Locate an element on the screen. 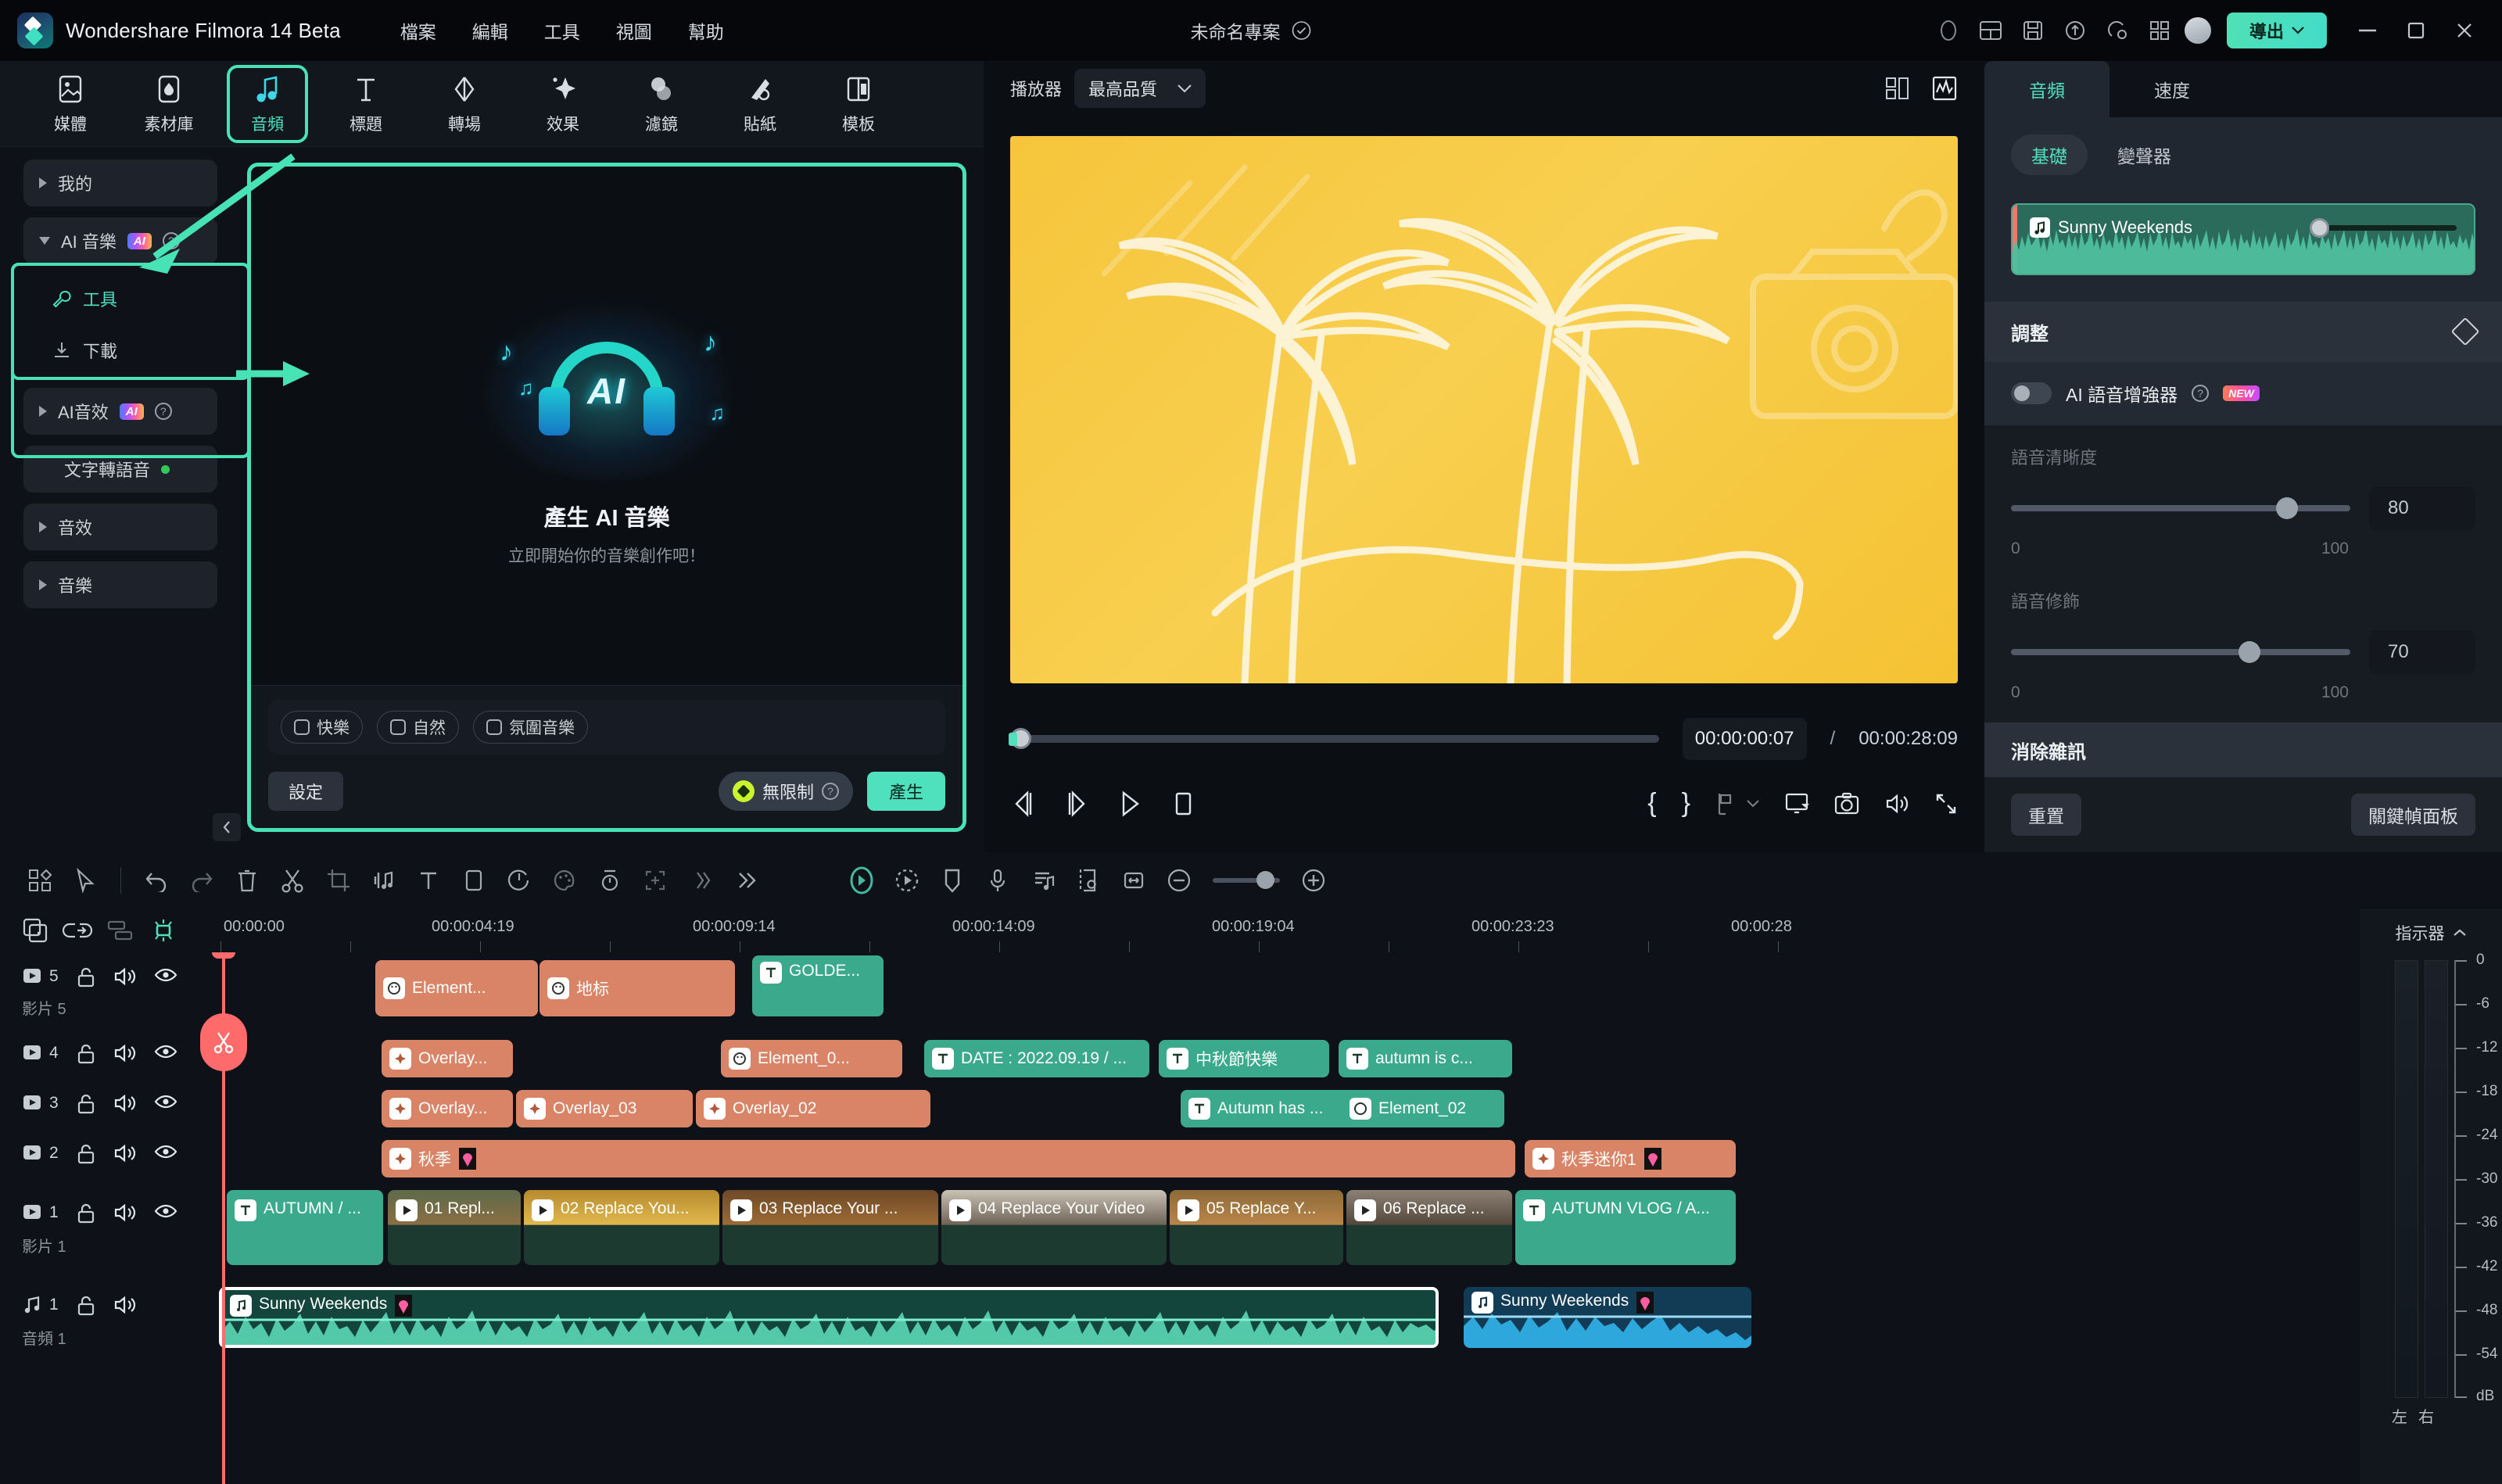 The image size is (2502, 1484). audio-clip-preview: Sunny Weekends is located at coordinates (2243, 239).